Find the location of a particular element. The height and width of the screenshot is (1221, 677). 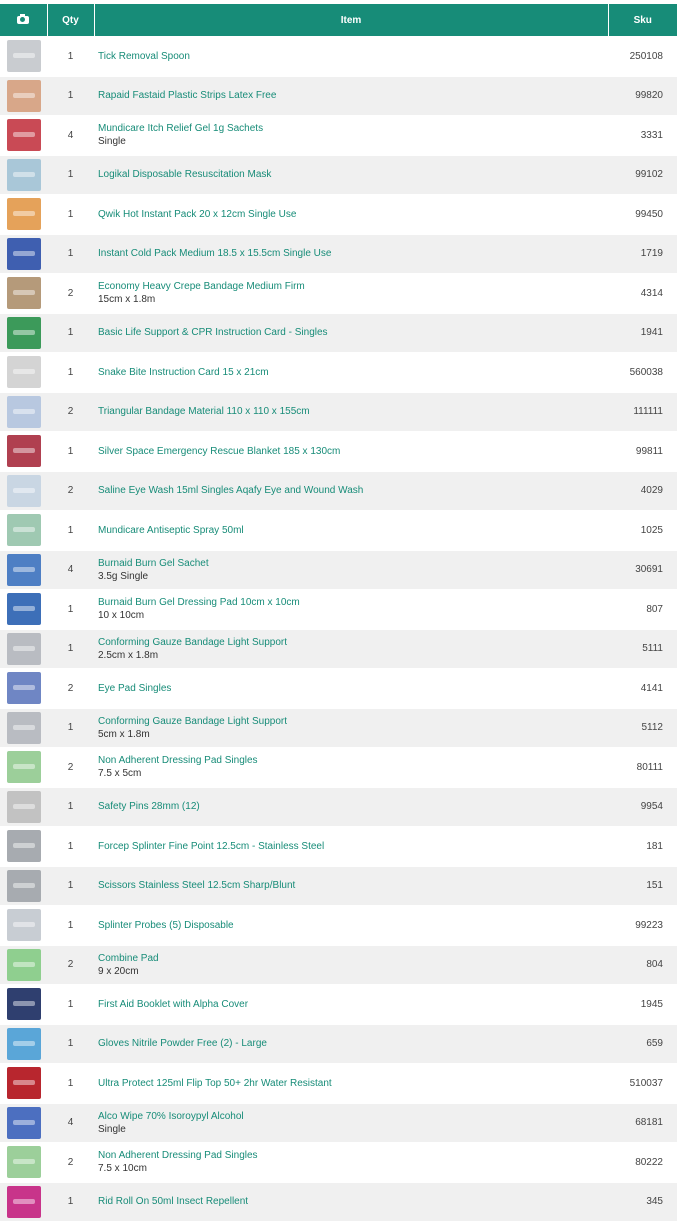

item-name-link: Combine Pad is located at coordinates (353, 958).